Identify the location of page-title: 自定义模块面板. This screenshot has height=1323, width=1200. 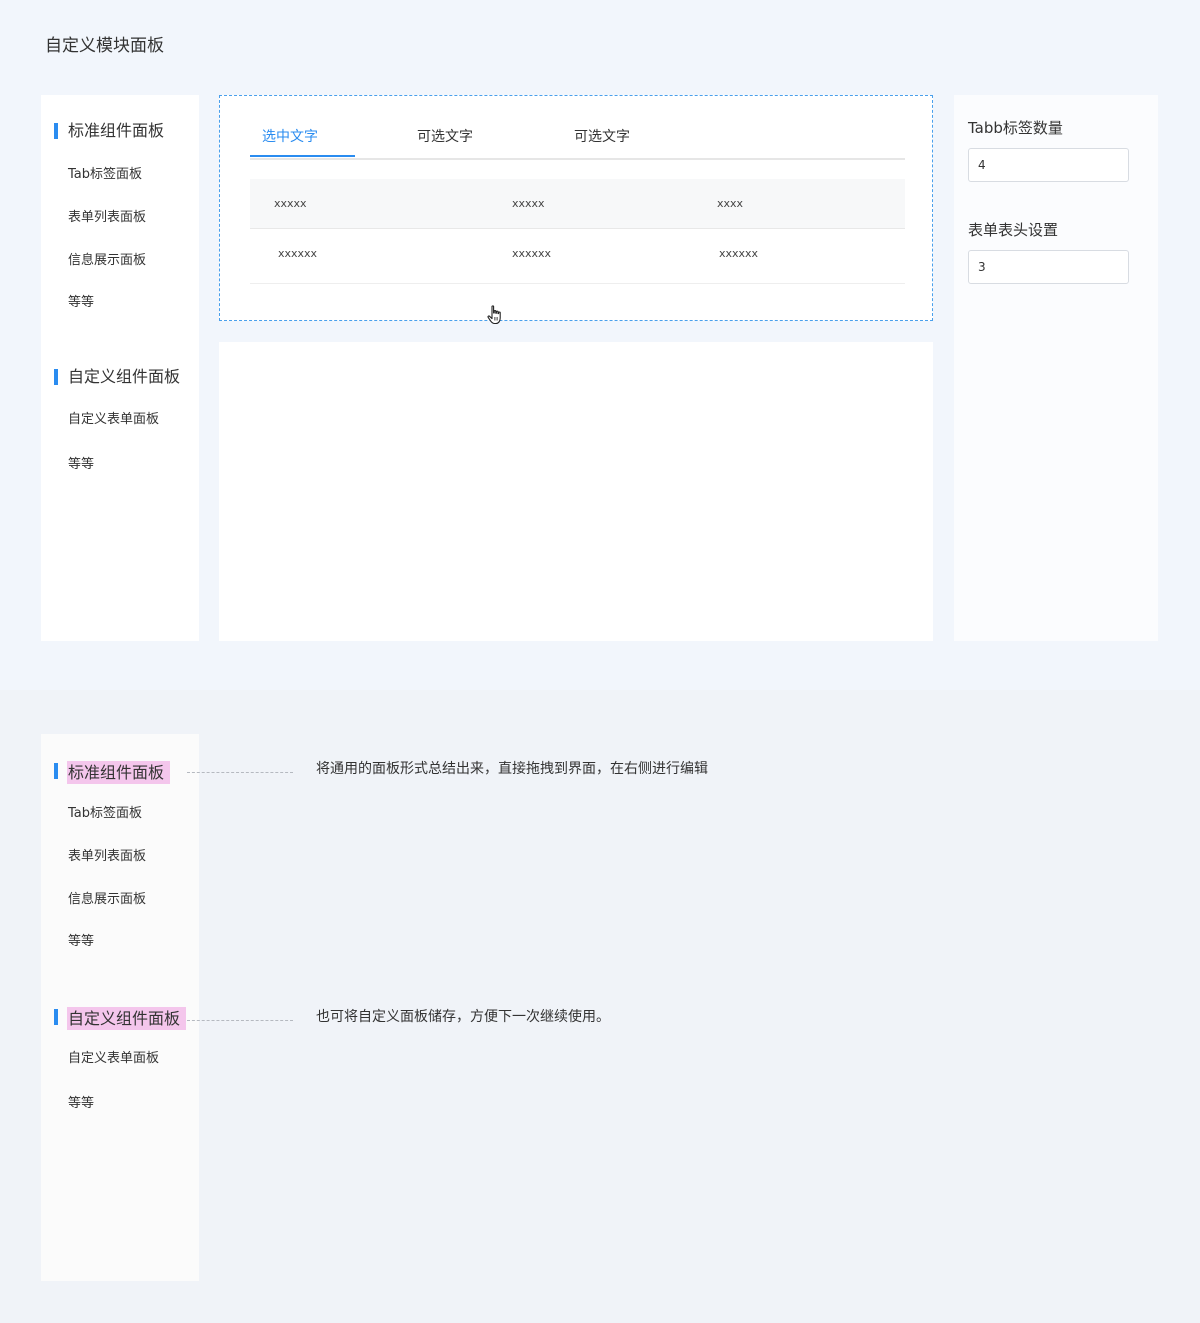
(104, 46).